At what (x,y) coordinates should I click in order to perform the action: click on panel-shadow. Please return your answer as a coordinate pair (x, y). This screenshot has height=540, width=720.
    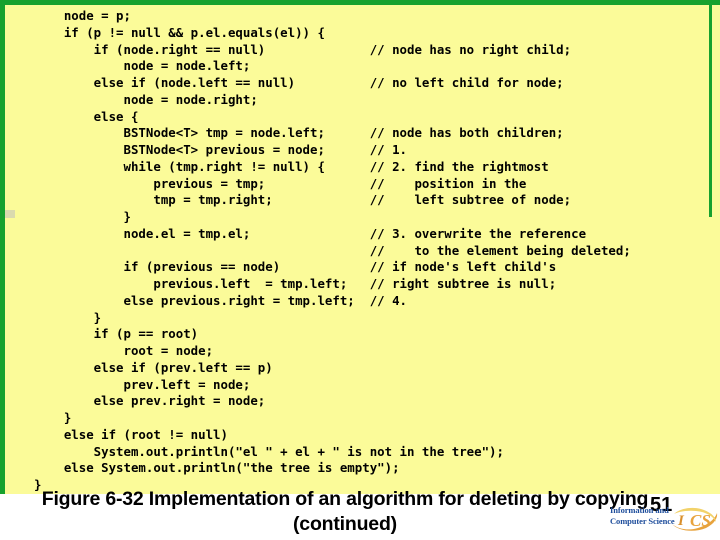
    Looking at the image, I should click on (10, 214).